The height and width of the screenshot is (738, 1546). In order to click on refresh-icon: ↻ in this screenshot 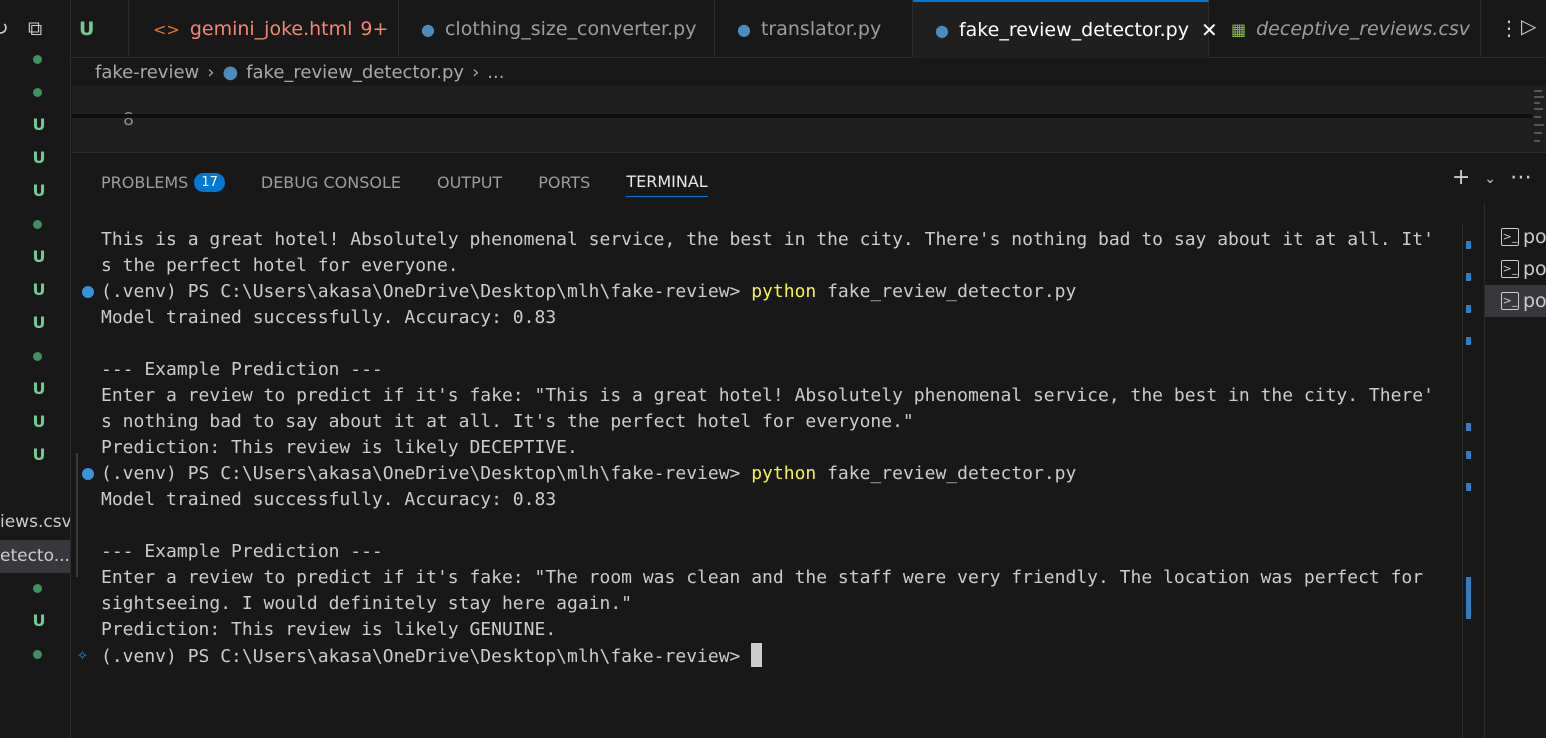, I will do `click(4, 28)`.